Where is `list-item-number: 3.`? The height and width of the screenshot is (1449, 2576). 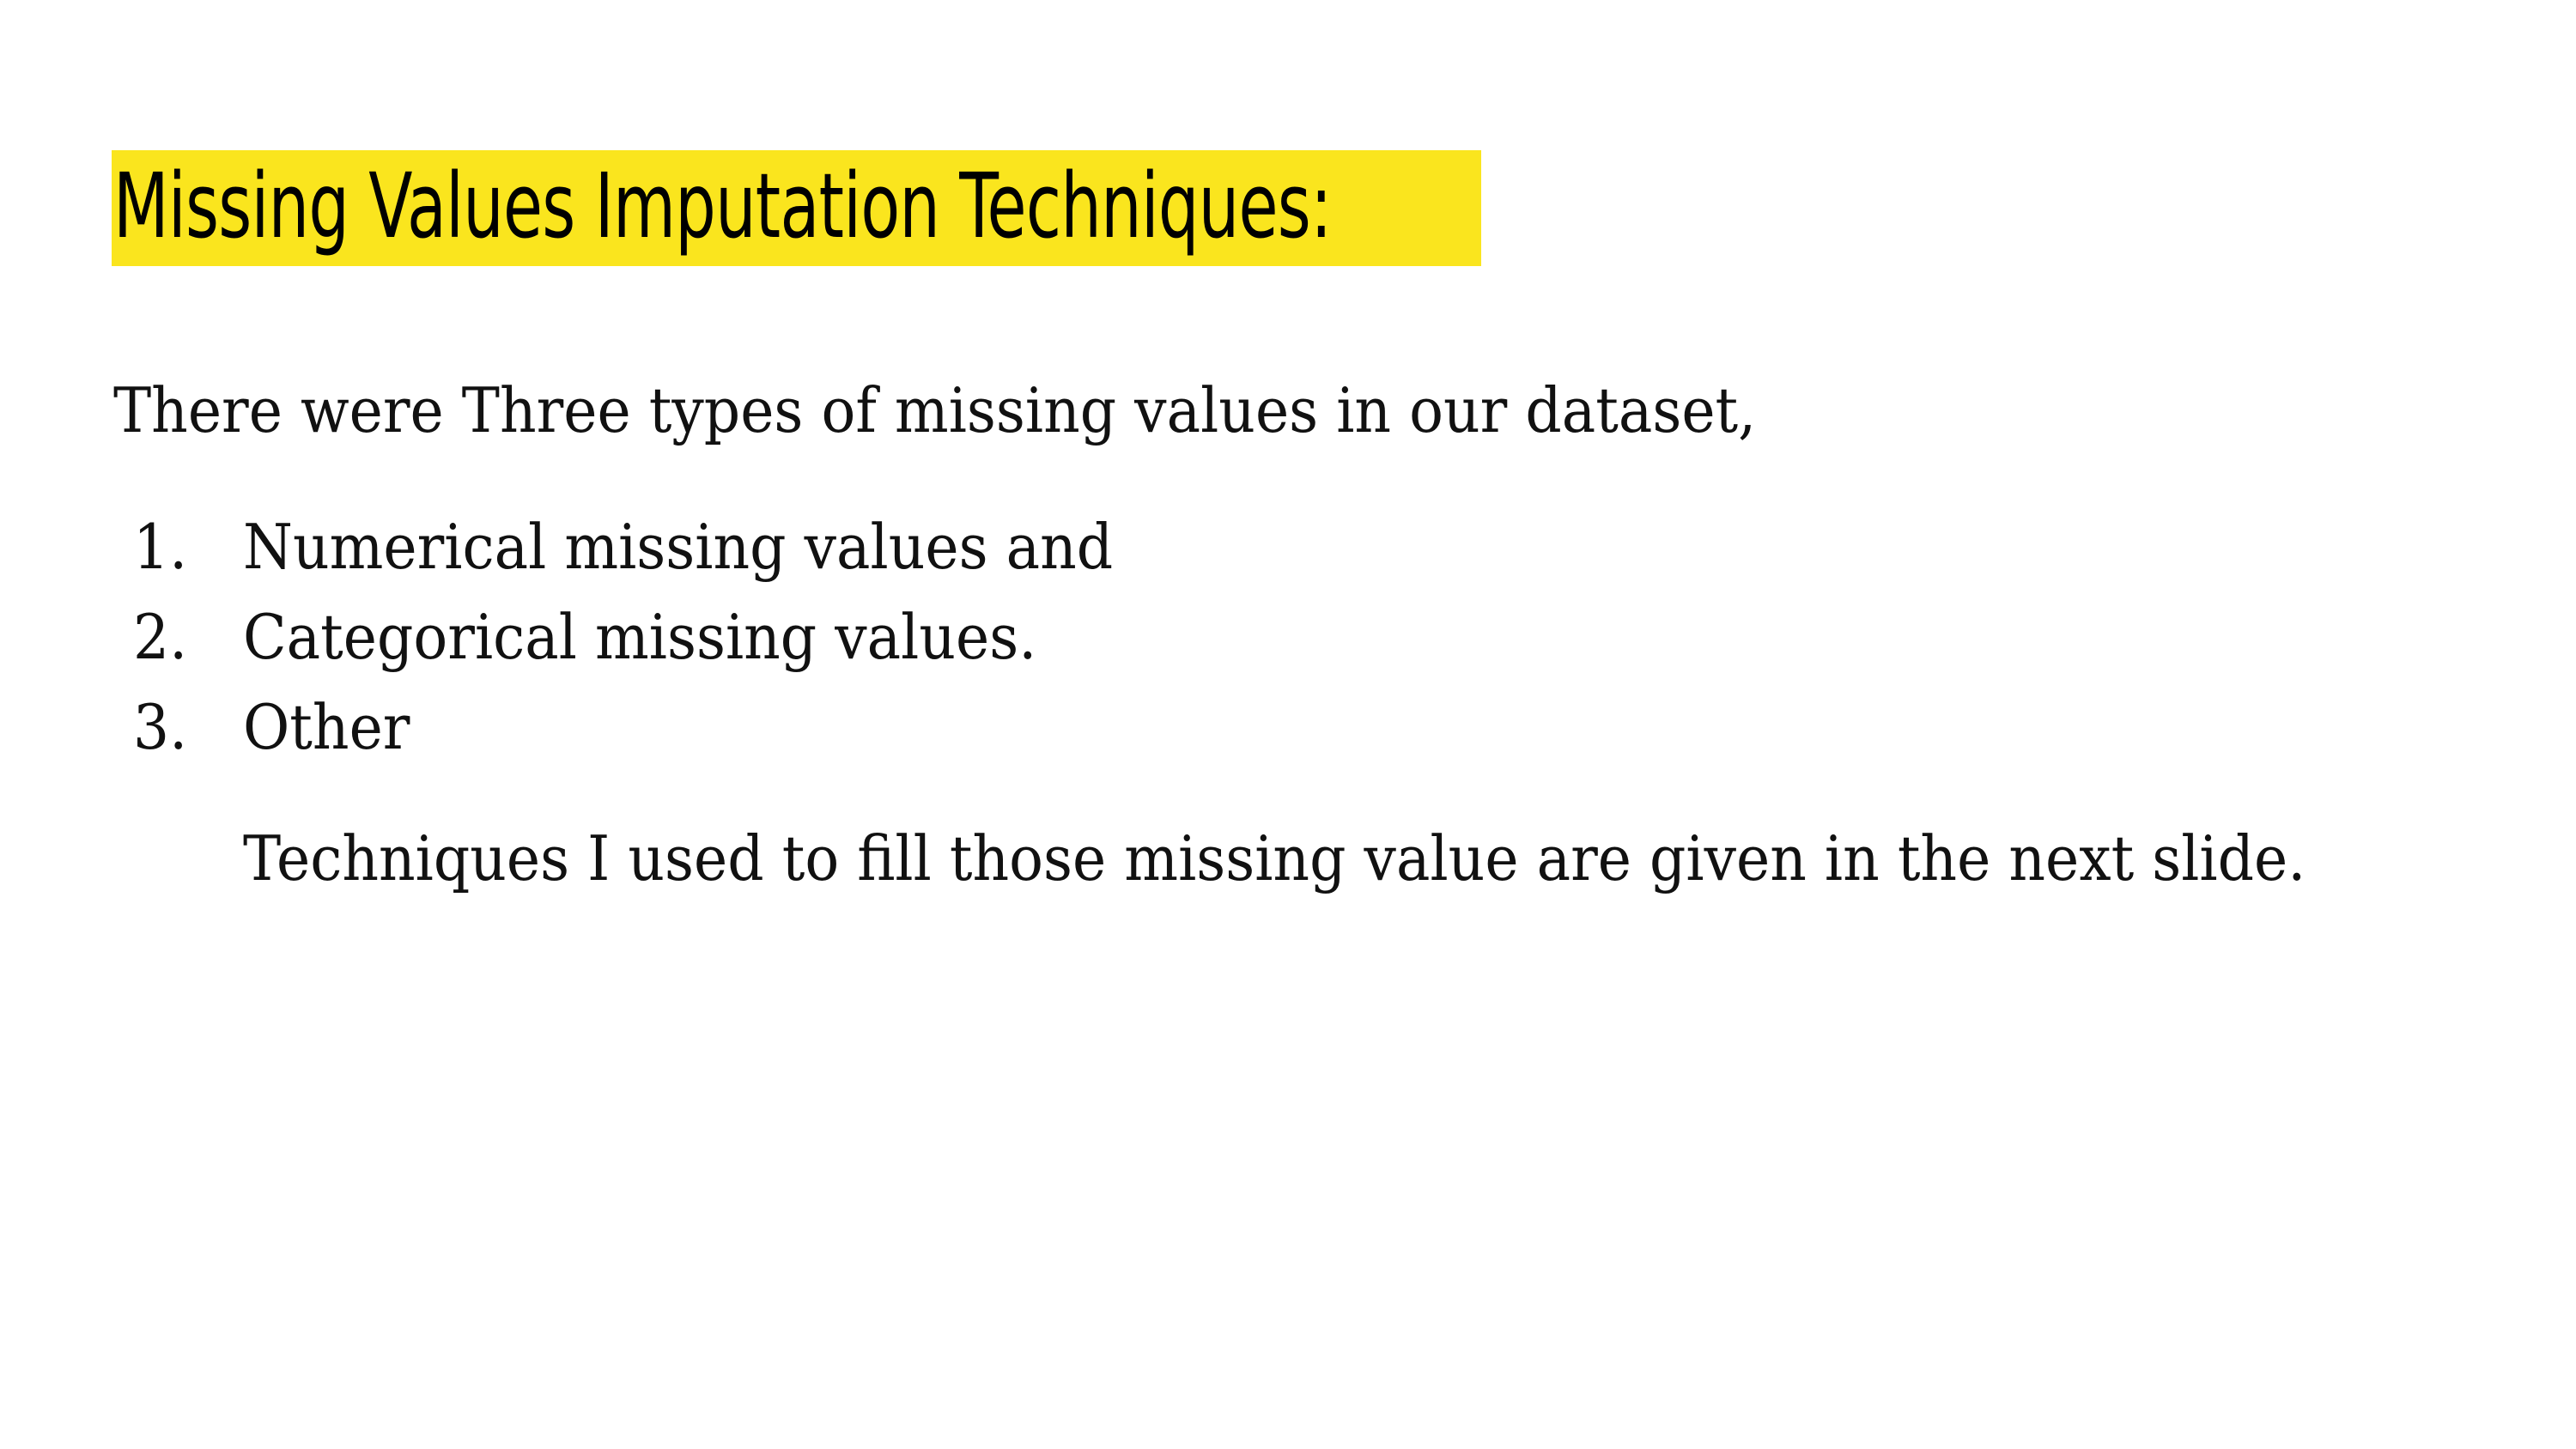
list-item-number: 3. is located at coordinates (160, 727).